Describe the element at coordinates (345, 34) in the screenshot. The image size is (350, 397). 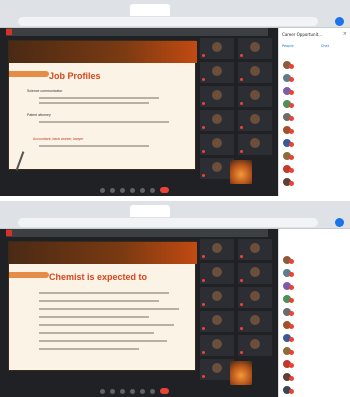
I see `close-icon: ×` at that location.